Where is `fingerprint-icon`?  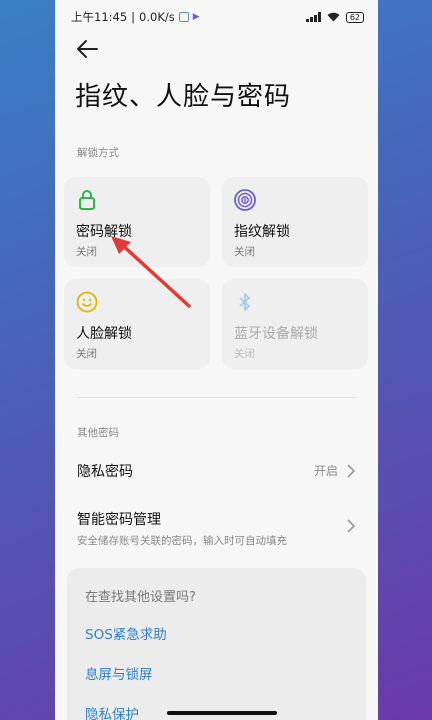
fingerprint-icon is located at coordinates (245, 200).